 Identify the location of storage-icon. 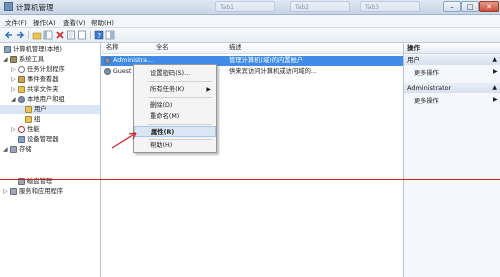
(13, 149).